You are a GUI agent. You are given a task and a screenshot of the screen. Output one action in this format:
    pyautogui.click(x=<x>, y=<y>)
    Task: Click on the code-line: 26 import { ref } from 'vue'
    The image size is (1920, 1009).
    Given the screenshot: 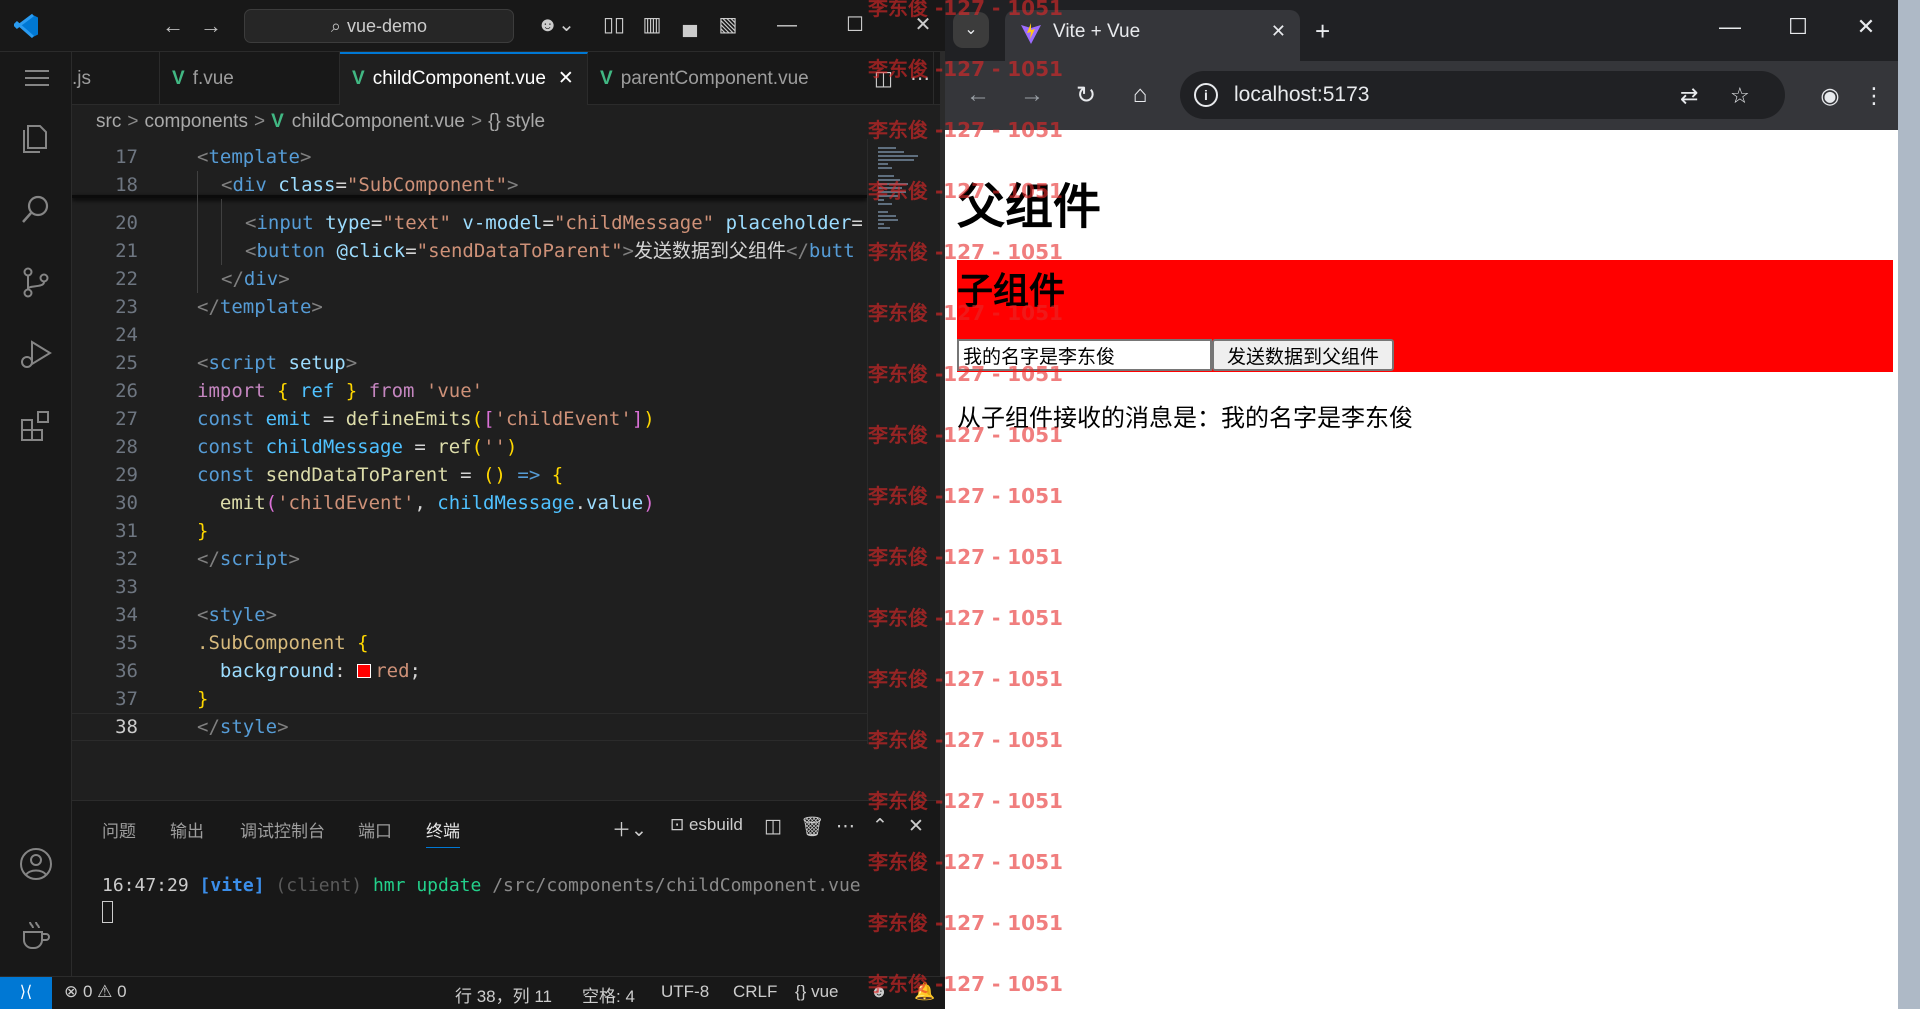 What is the action you would take?
    pyautogui.click(x=469, y=391)
    